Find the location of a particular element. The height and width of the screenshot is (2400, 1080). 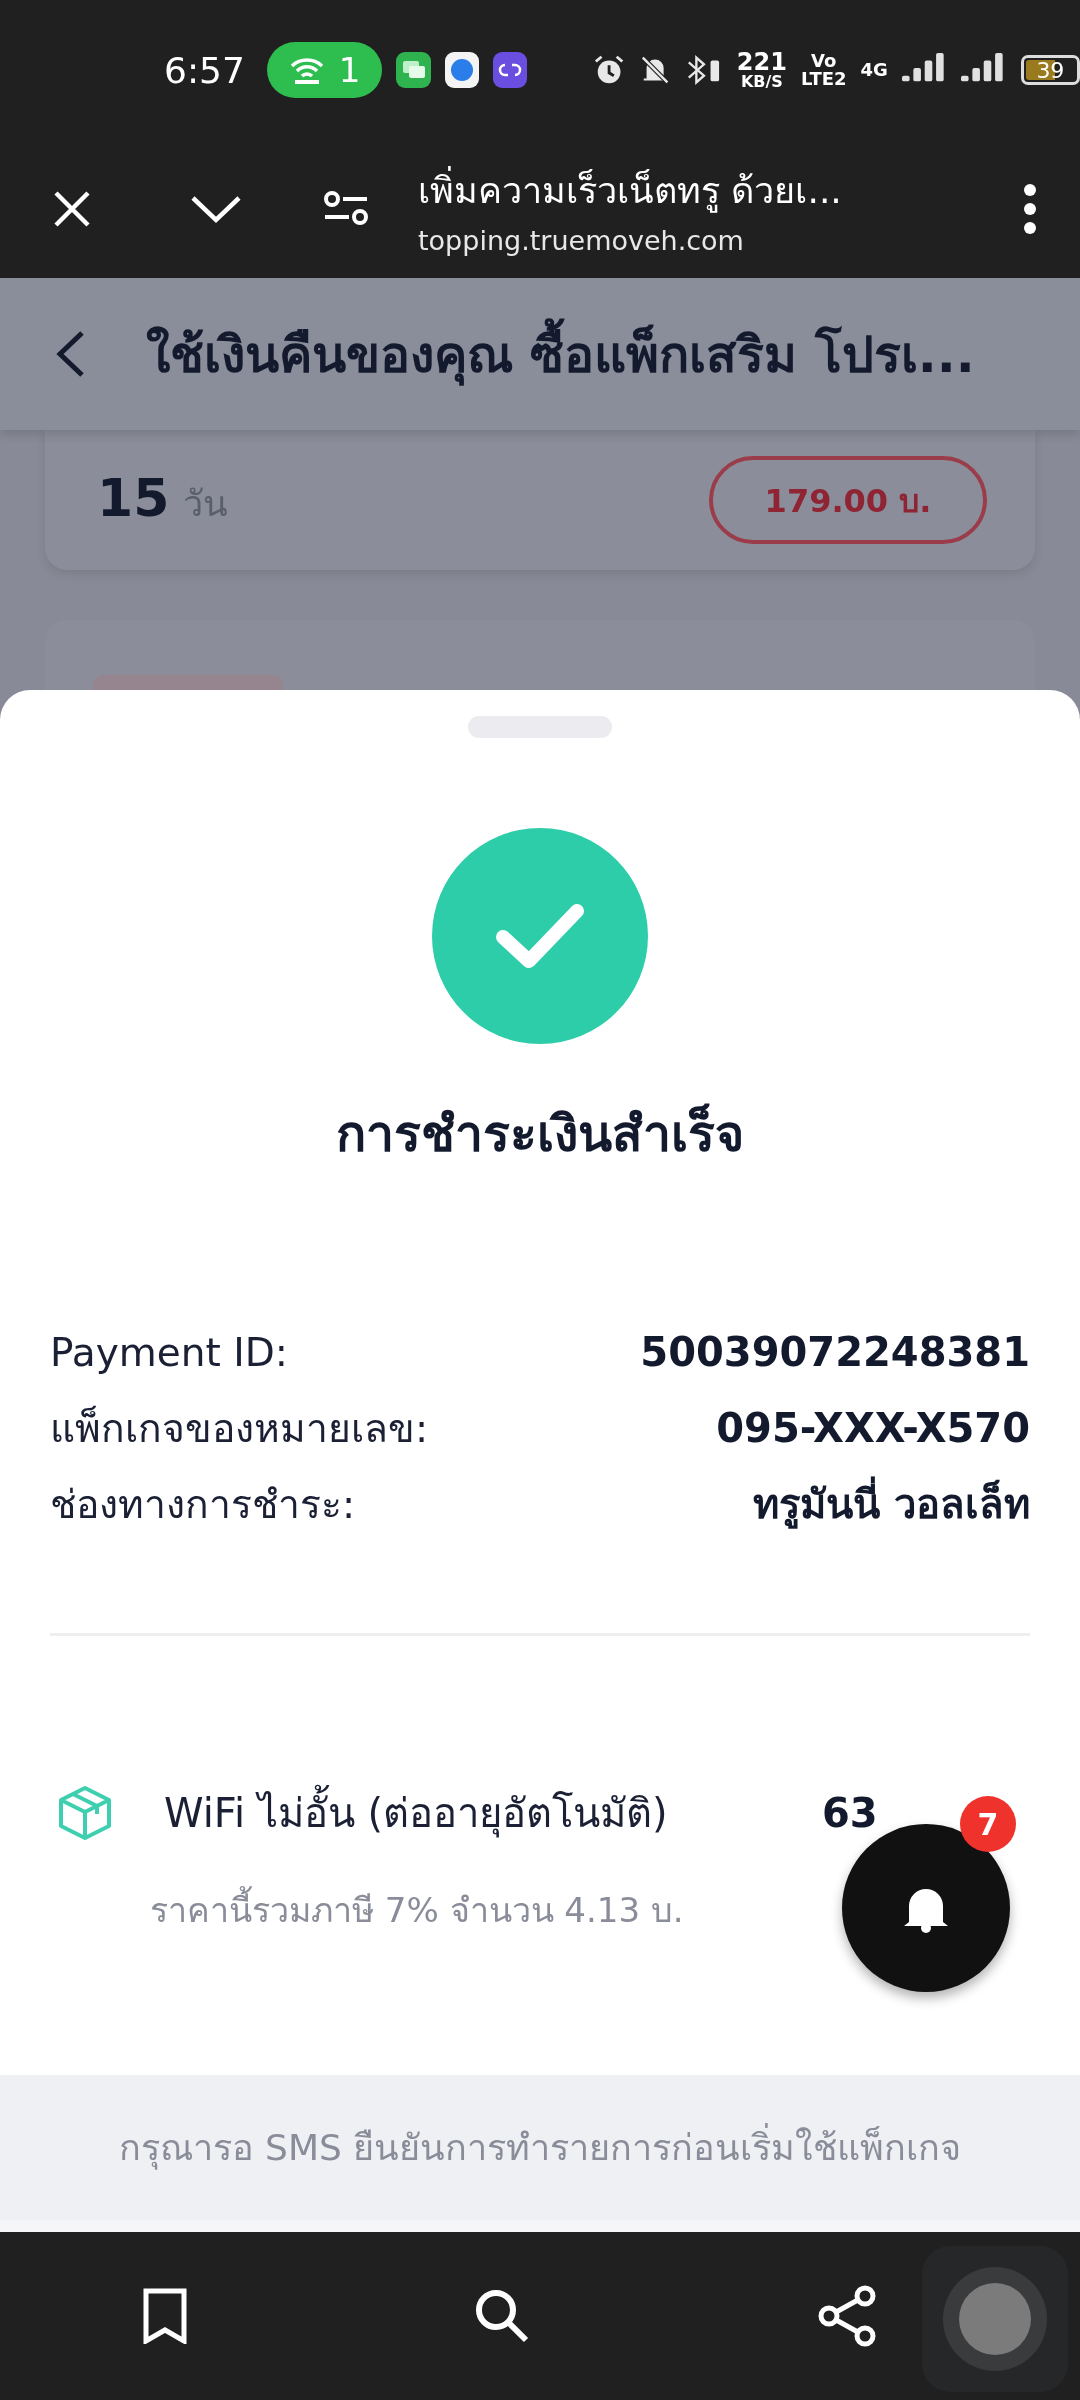

wifi-icon is located at coordinates (306, 70).